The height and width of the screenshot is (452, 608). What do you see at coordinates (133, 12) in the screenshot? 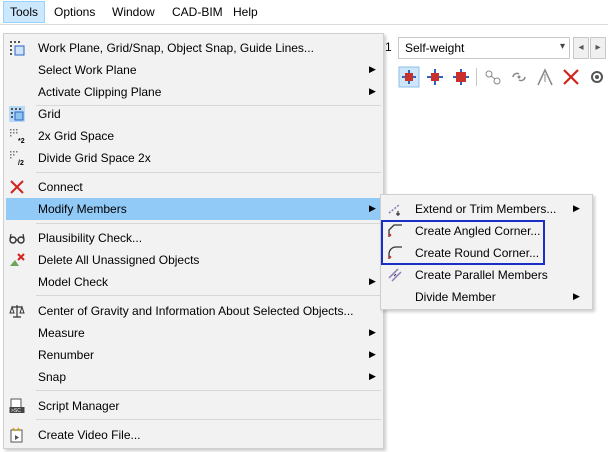
I see `menu-window: Window` at bounding box center [133, 12].